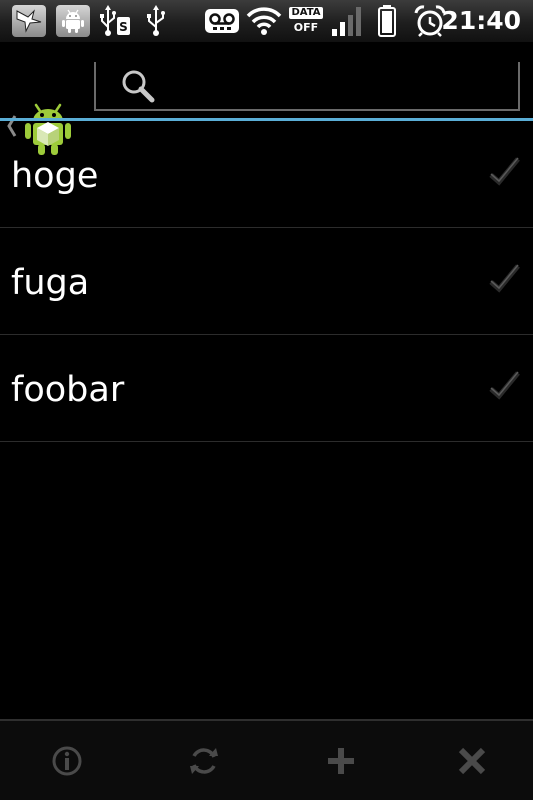 The height and width of the screenshot is (800, 533). Describe the element at coordinates (333, 85) in the screenshot. I see `search-input` at that location.